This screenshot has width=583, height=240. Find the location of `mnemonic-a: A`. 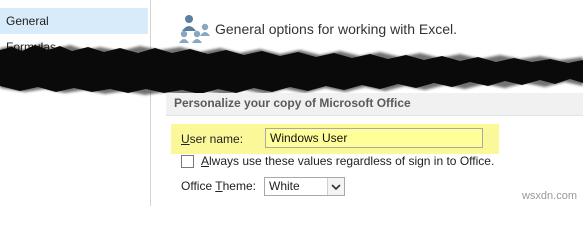

mnemonic-a: A is located at coordinates (205, 161).